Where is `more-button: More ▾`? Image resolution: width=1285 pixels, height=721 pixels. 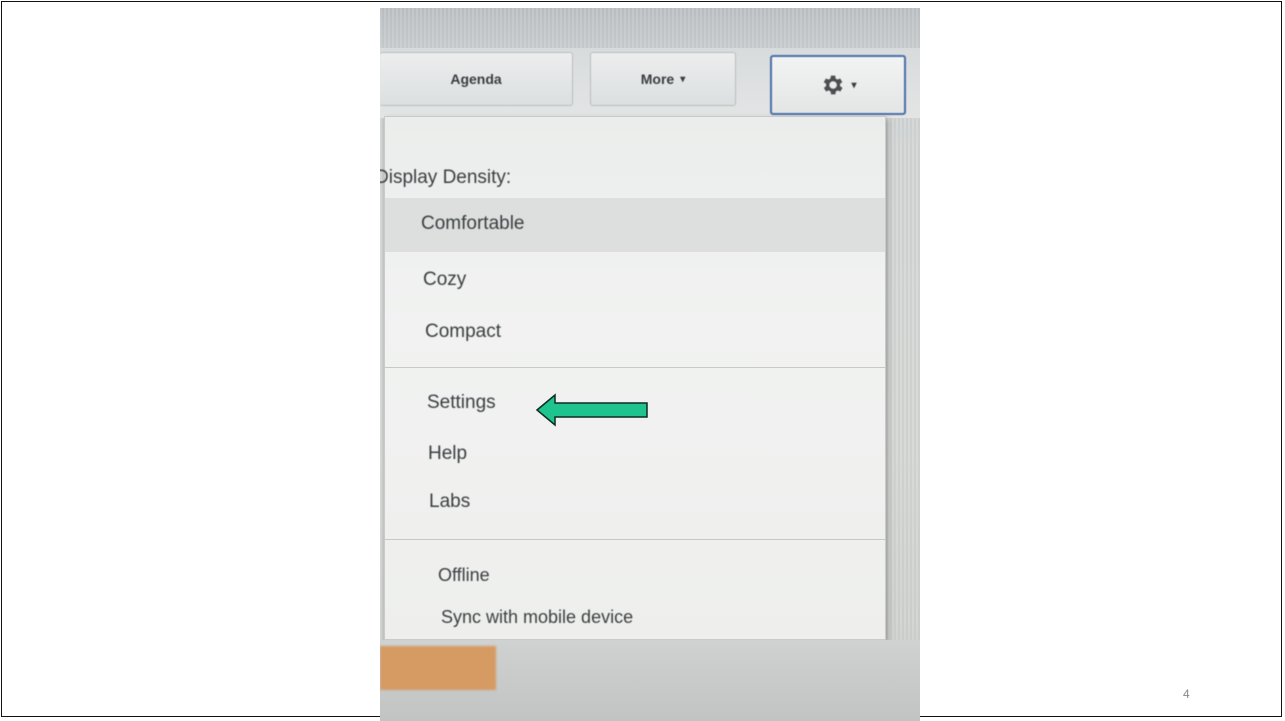 more-button: More ▾ is located at coordinates (663, 79).